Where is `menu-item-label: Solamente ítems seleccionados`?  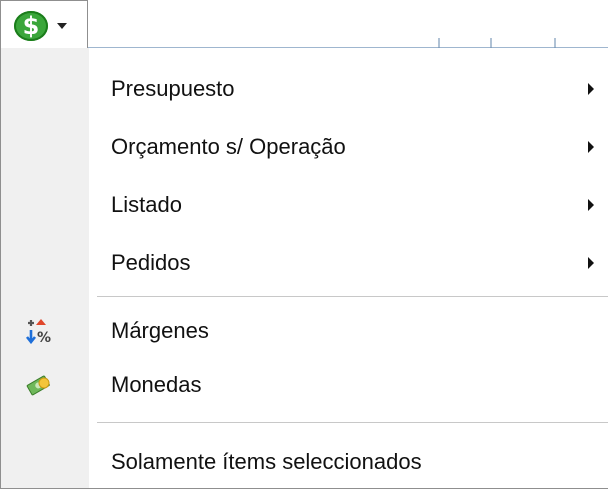 menu-item-label: Solamente ítems seleccionados is located at coordinates (266, 461).